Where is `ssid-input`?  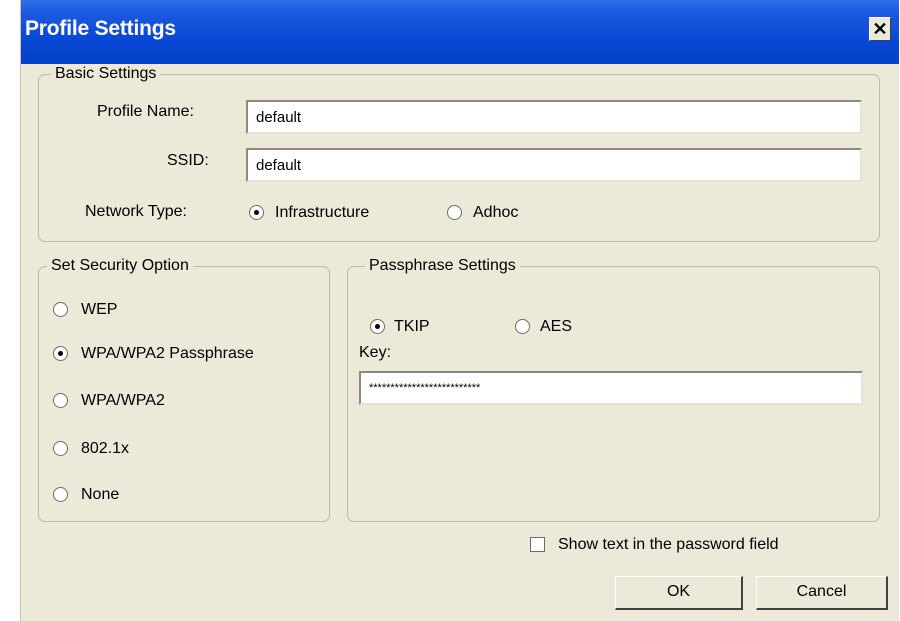 ssid-input is located at coordinates (554, 165).